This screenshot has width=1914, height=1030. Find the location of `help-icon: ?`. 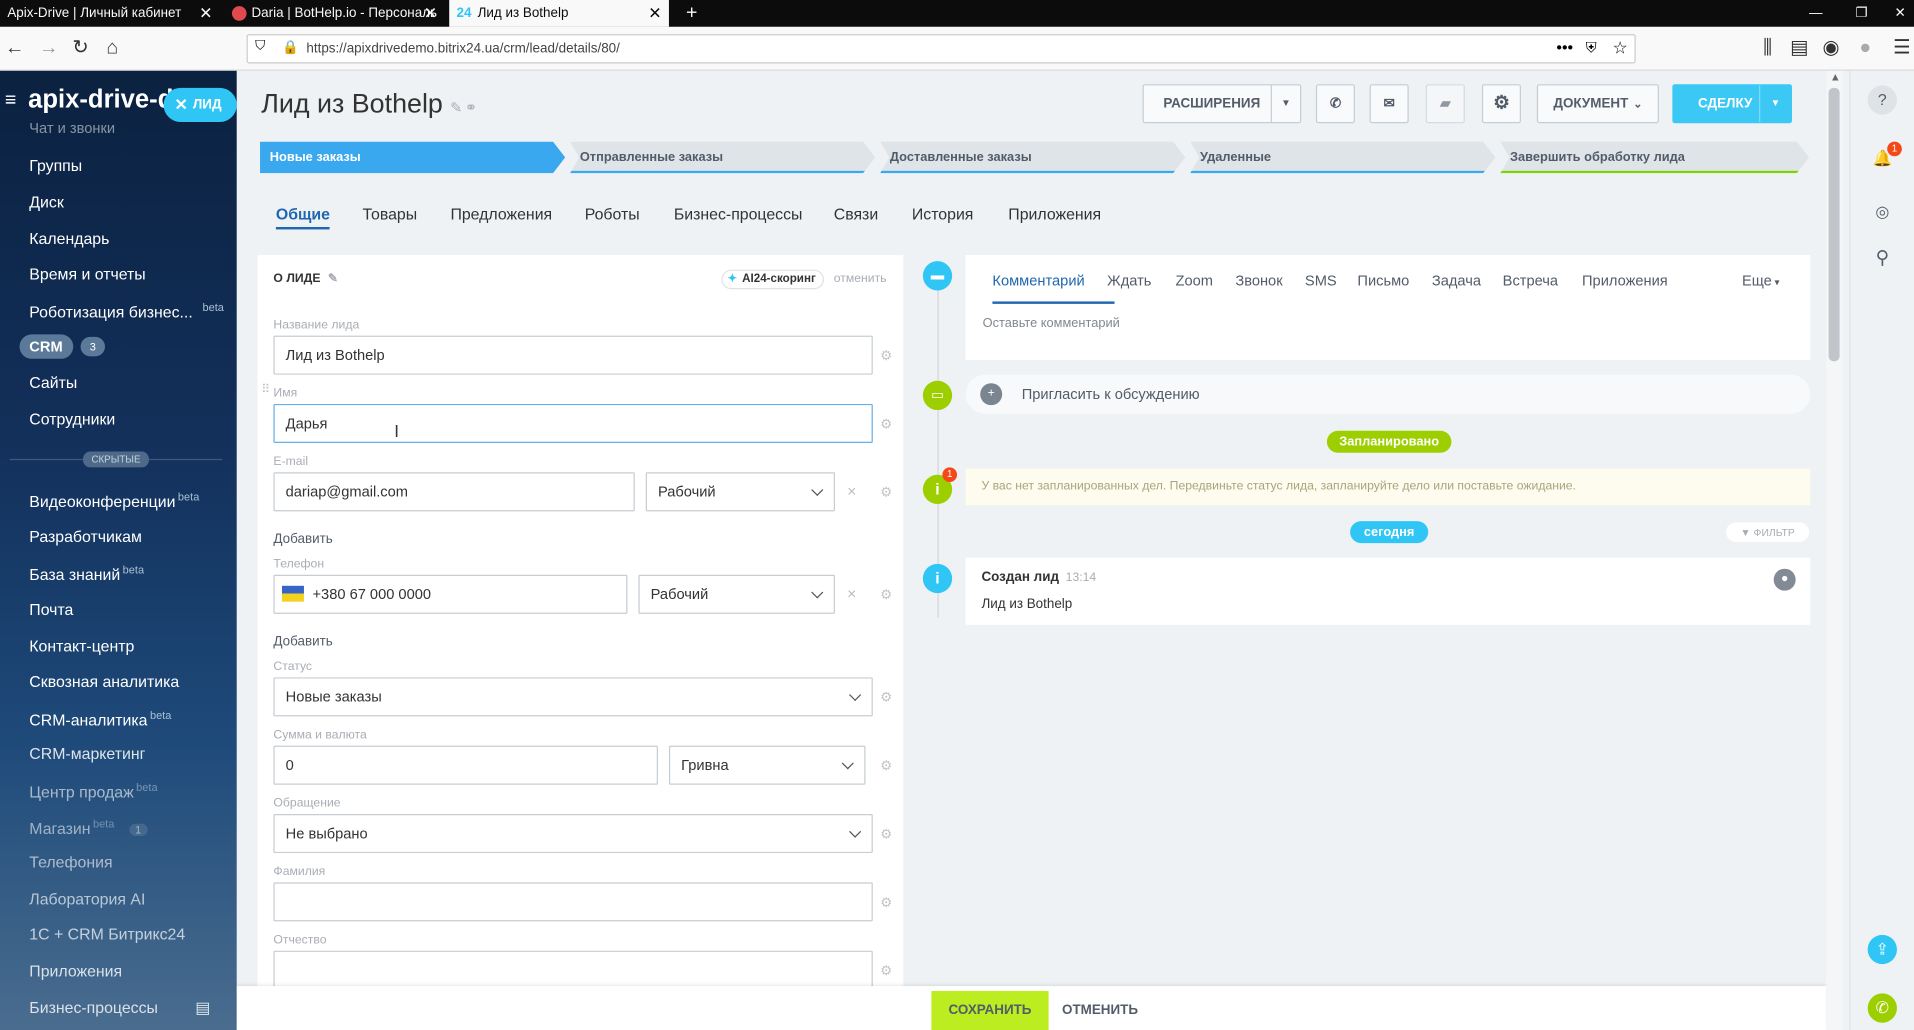

help-icon: ? is located at coordinates (1882, 100).